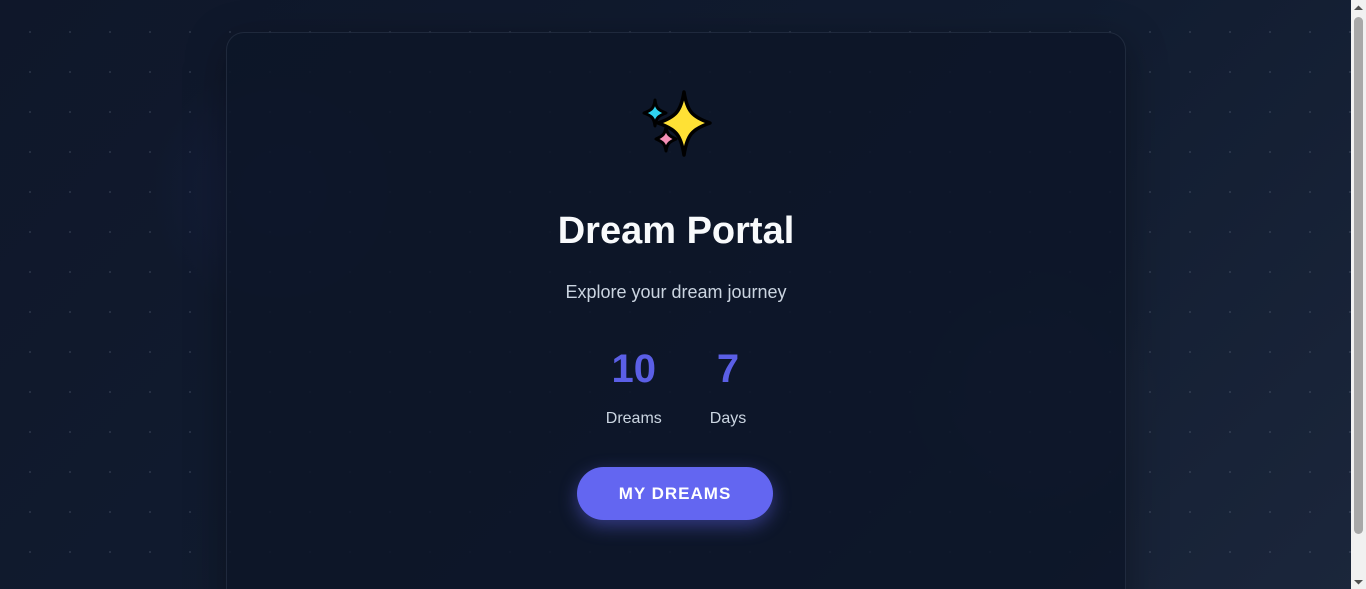 The height and width of the screenshot is (589, 1366). Describe the element at coordinates (634, 369) in the screenshot. I see `stat-dreams-value: 10` at that location.